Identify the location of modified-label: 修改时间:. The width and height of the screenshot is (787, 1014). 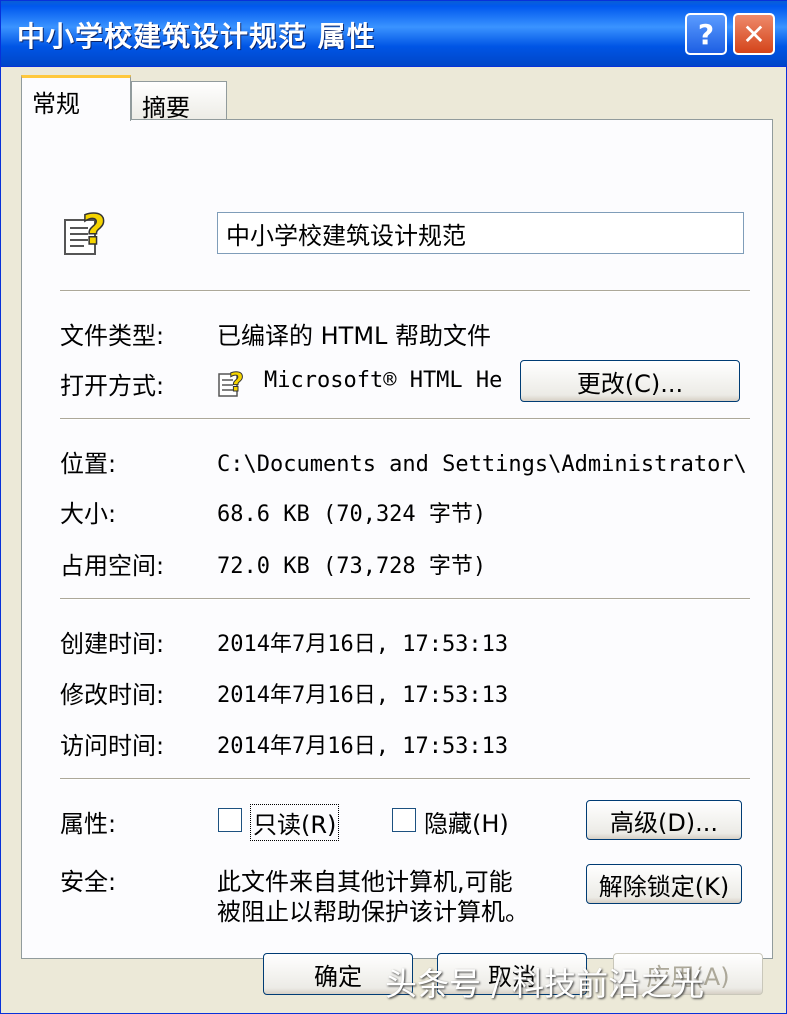
(112, 695).